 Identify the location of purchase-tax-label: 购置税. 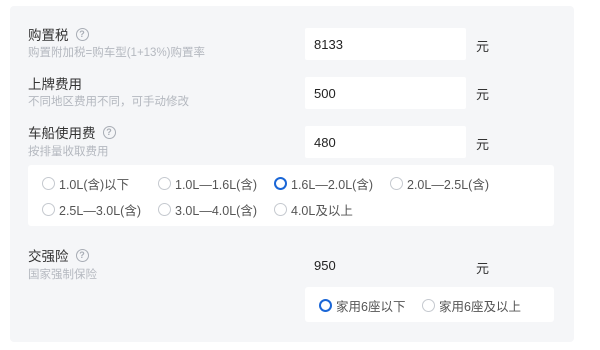
(48, 35).